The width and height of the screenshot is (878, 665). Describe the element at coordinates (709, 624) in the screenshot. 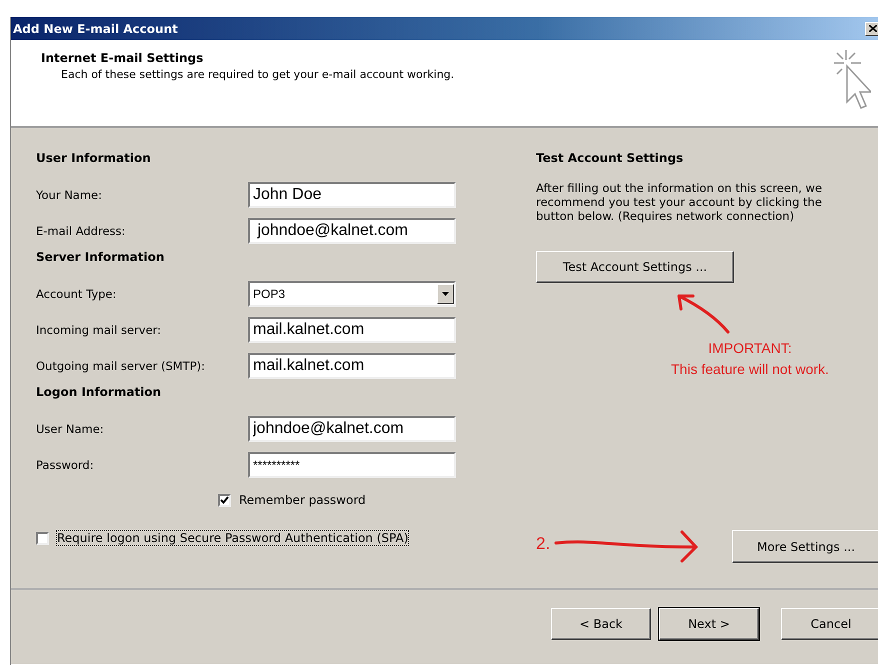

I see `wizard-button: Next >` at that location.